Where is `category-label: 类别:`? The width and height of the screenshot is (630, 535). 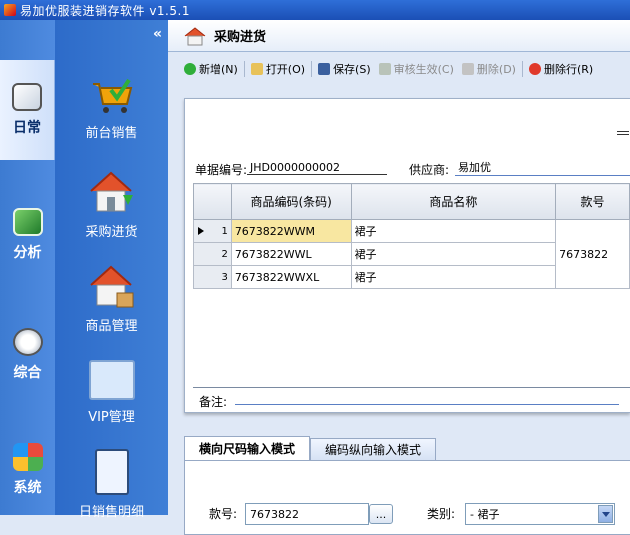 category-label: 类别: is located at coordinates (441, 514).